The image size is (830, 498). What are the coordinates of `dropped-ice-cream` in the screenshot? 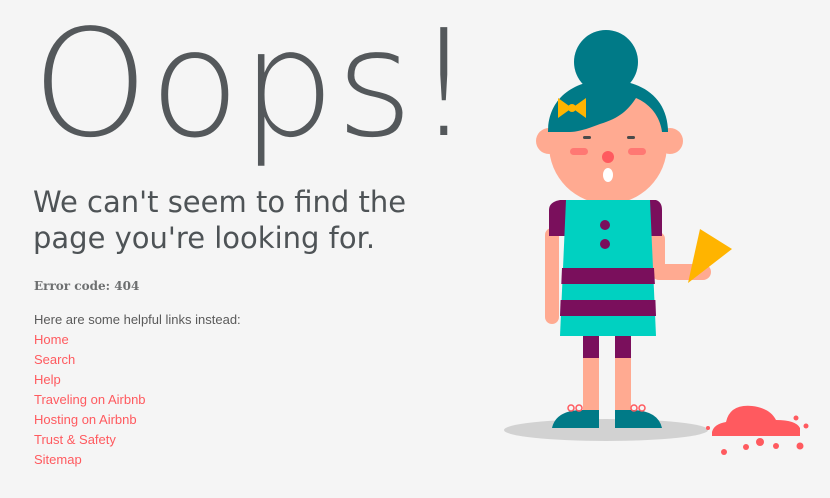 It's located at (756, 420).